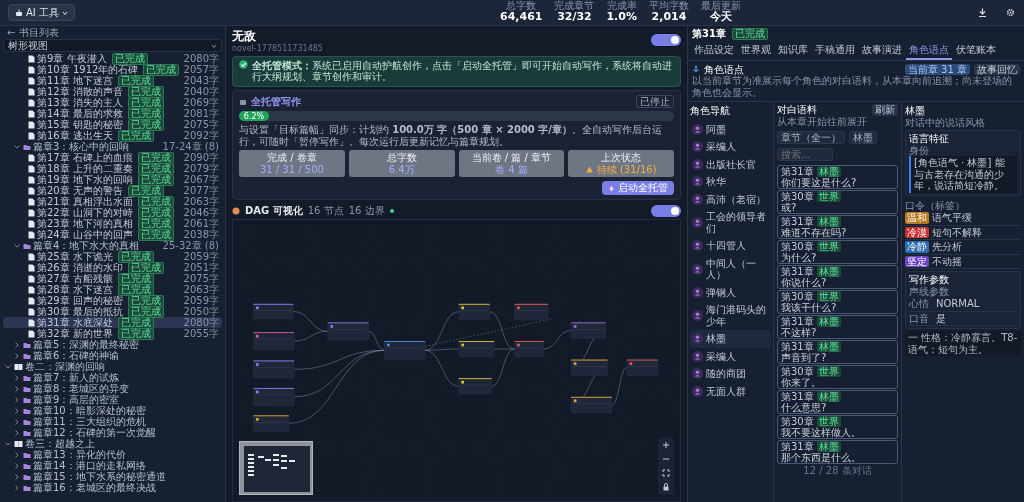 The width and height of the screenshot is (1024, 502). I want to click on word-count: 2077字, so click(200, 190).